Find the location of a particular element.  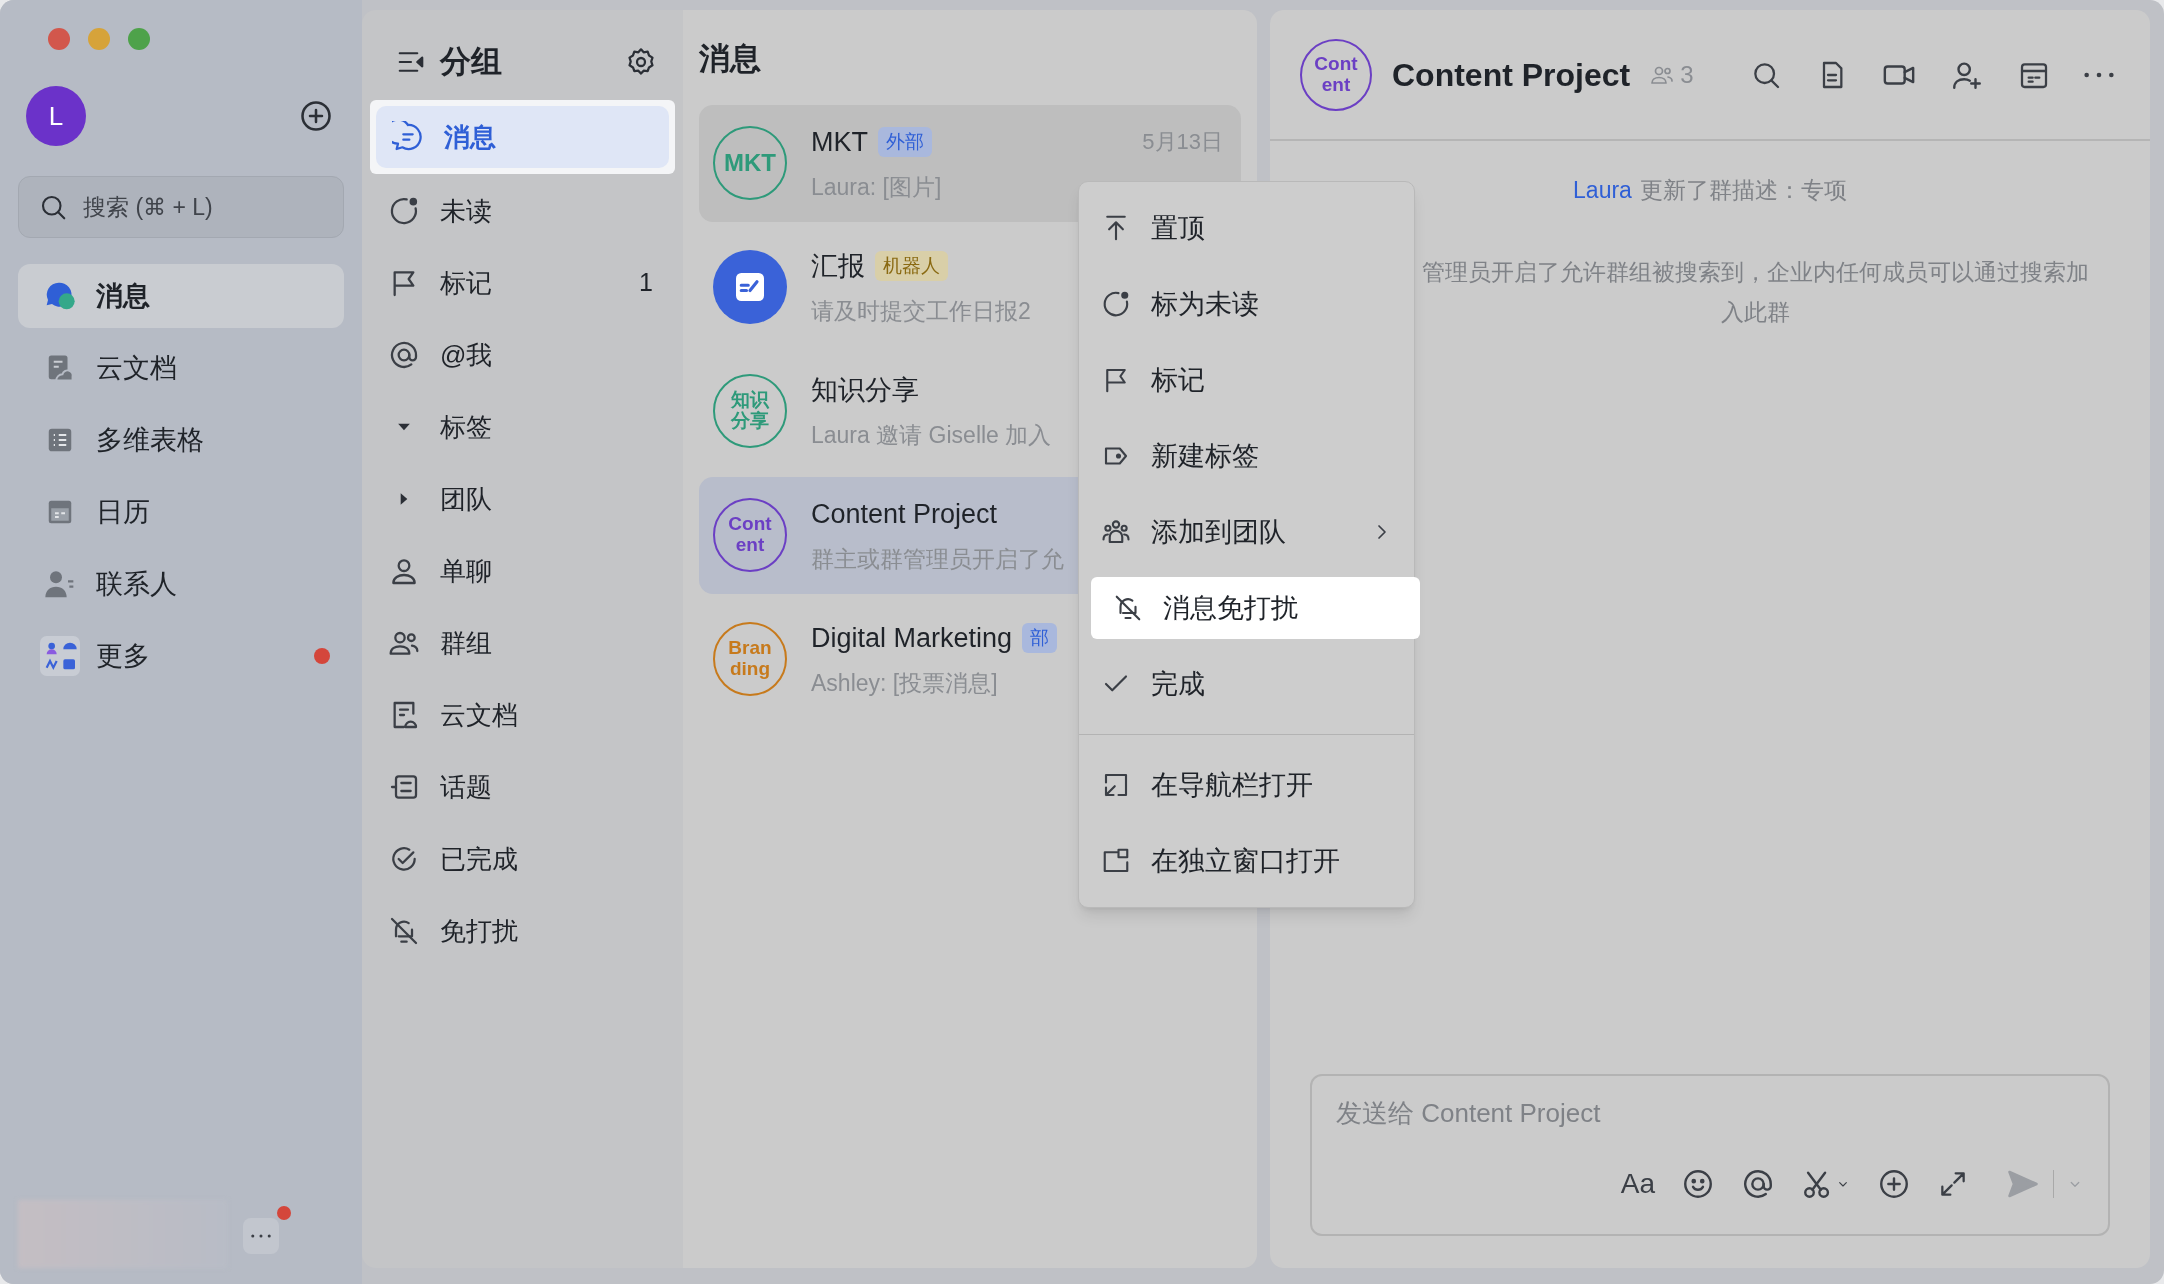

chat-name: 汇报 is located at coordinates (838, 266).